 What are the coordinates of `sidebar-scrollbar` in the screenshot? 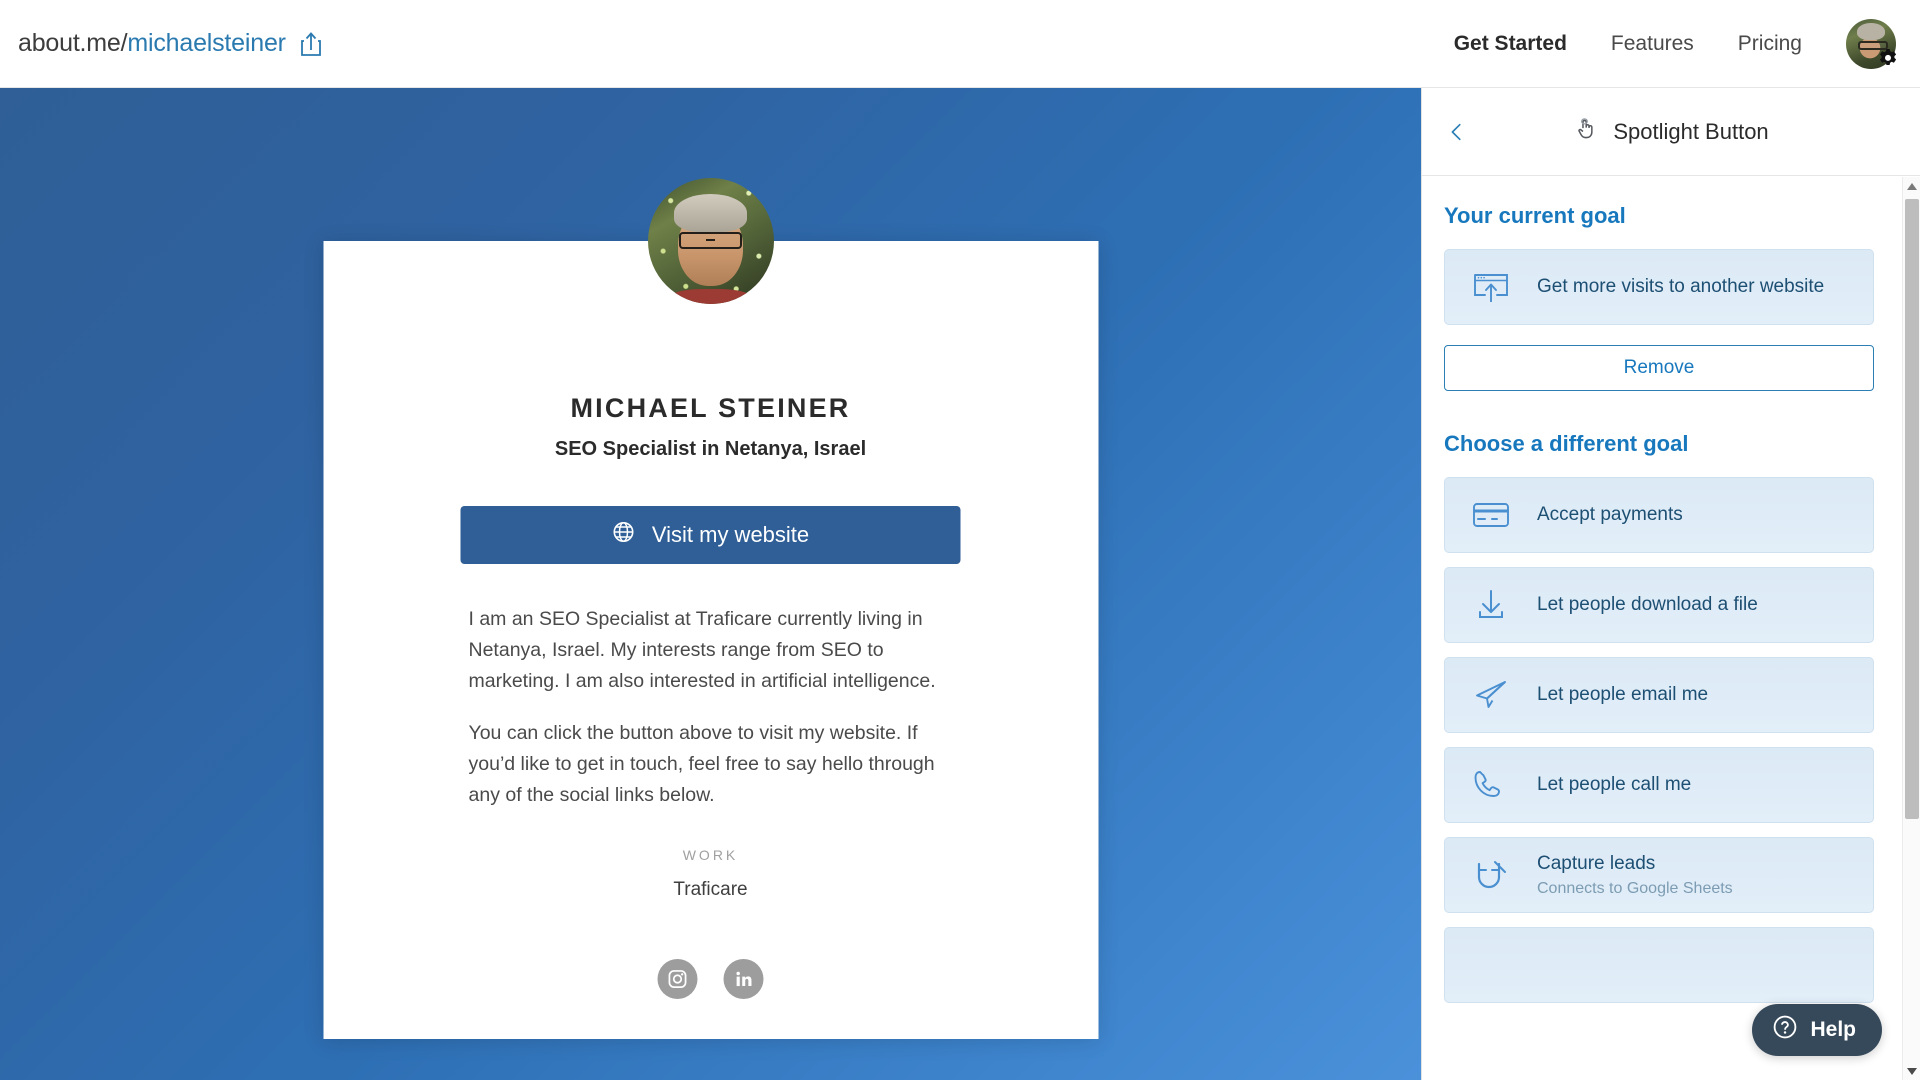 It's located at (1911, 628).